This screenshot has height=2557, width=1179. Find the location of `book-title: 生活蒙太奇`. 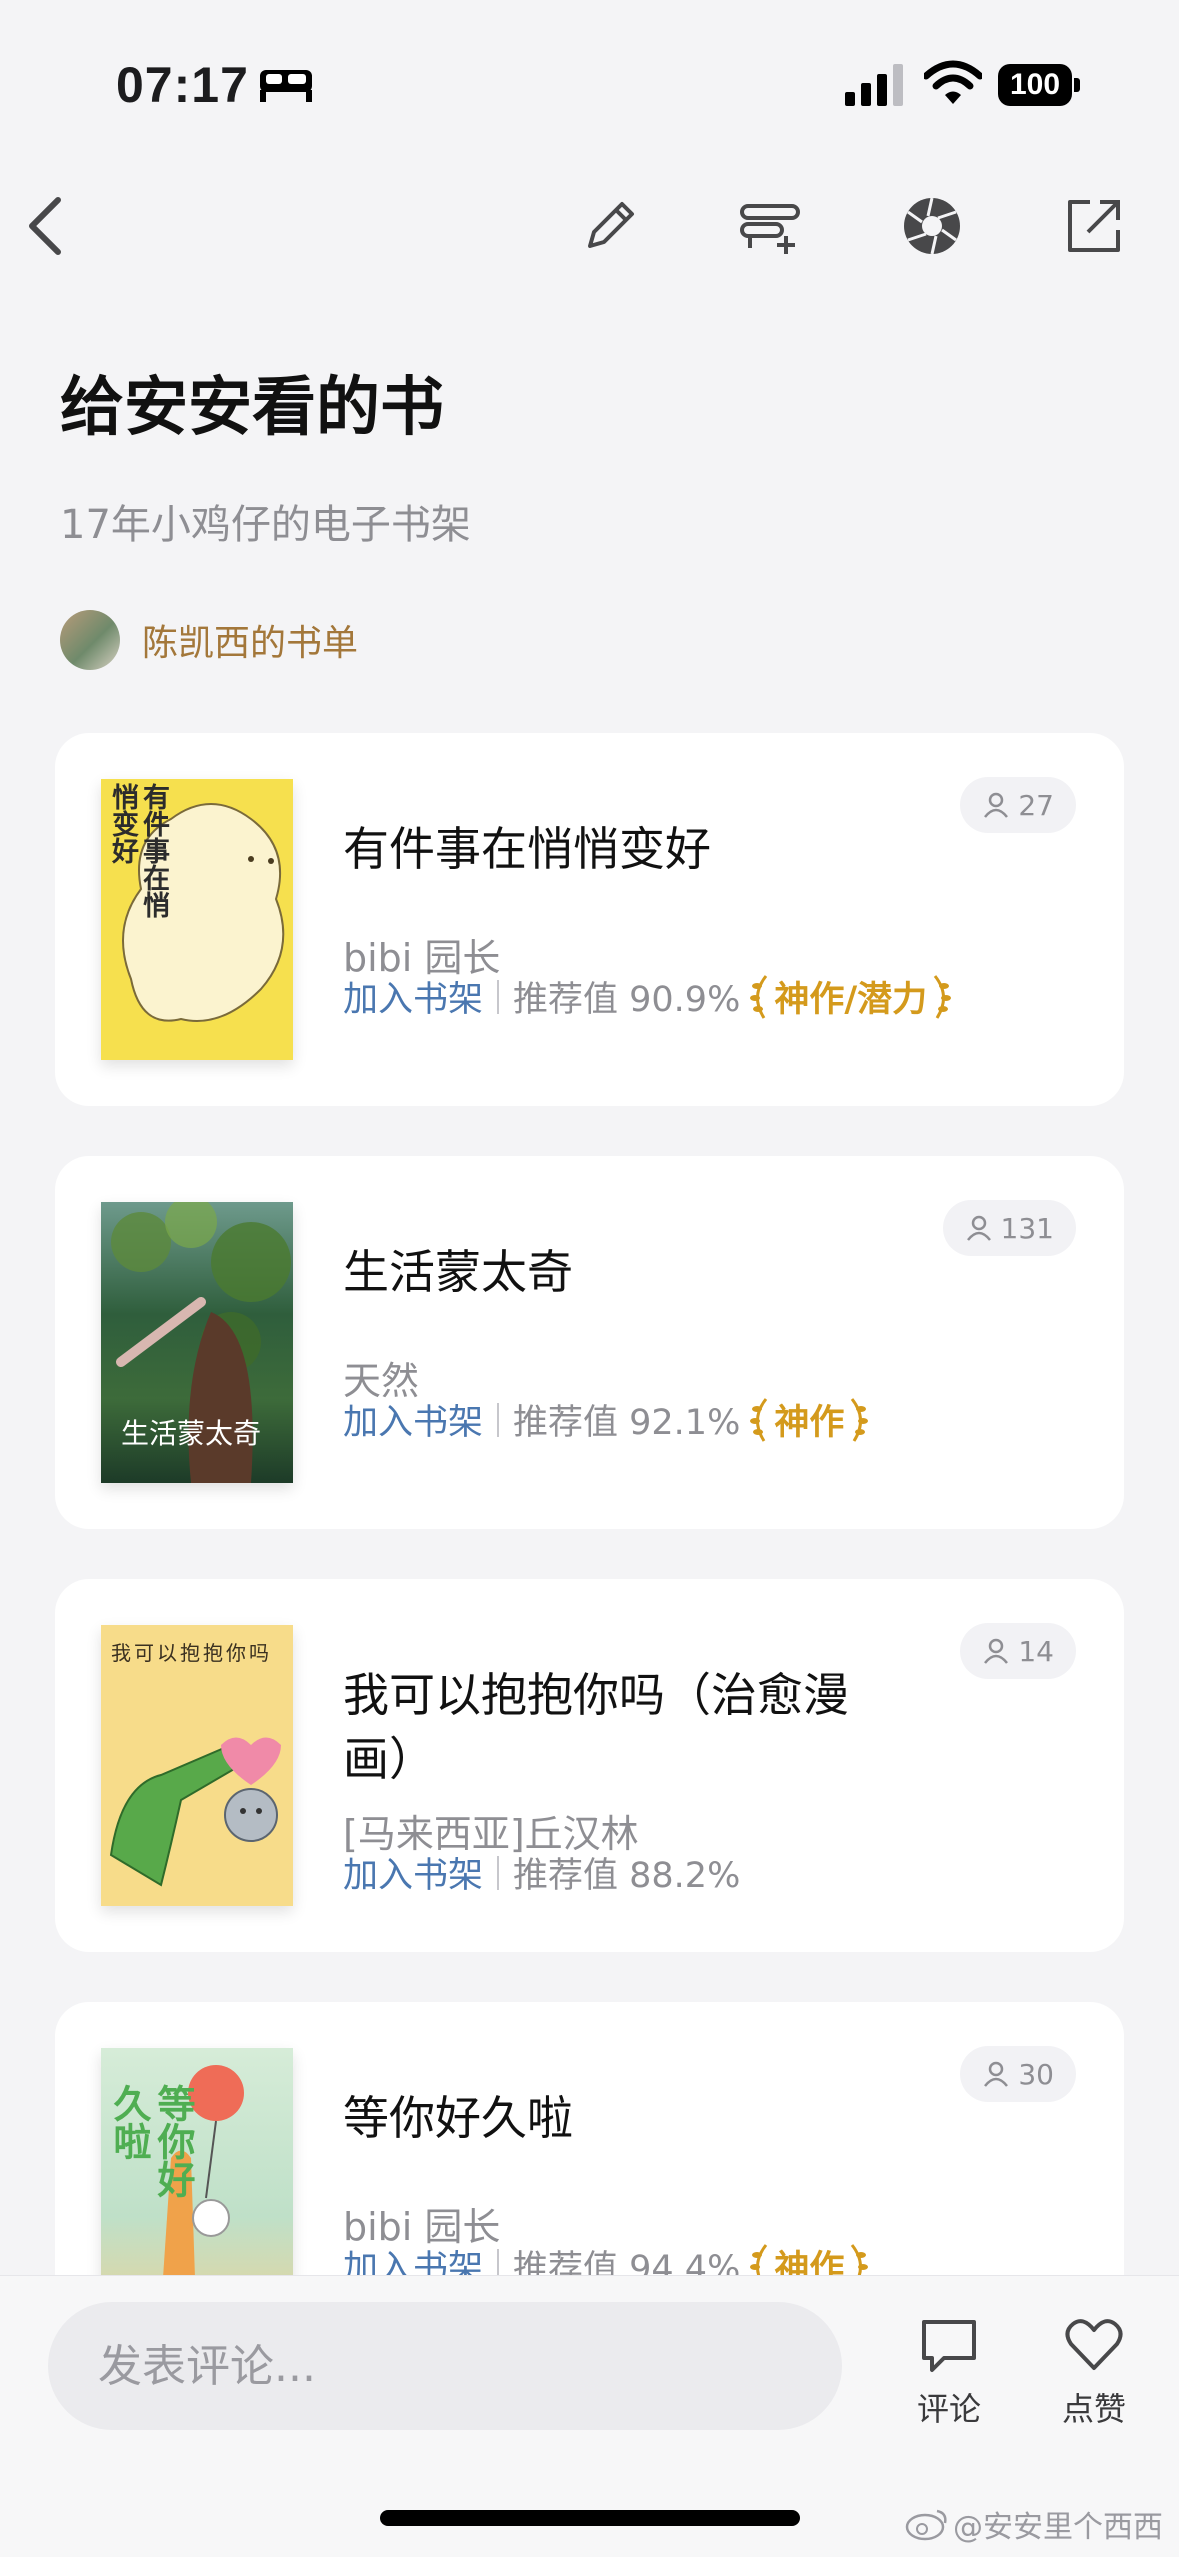

book-title: 生活蒙太奇 is located at coordinates (623, 1272).